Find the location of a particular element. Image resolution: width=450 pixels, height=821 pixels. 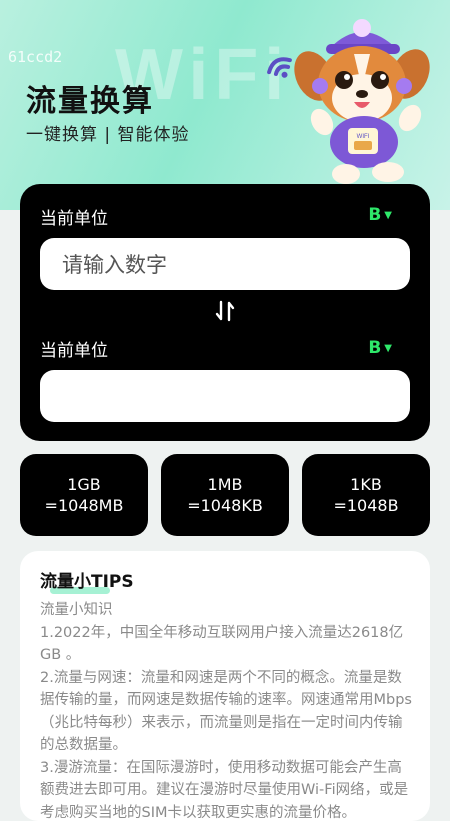

page-title: 流量换算 is located at coordinates (90, 98).